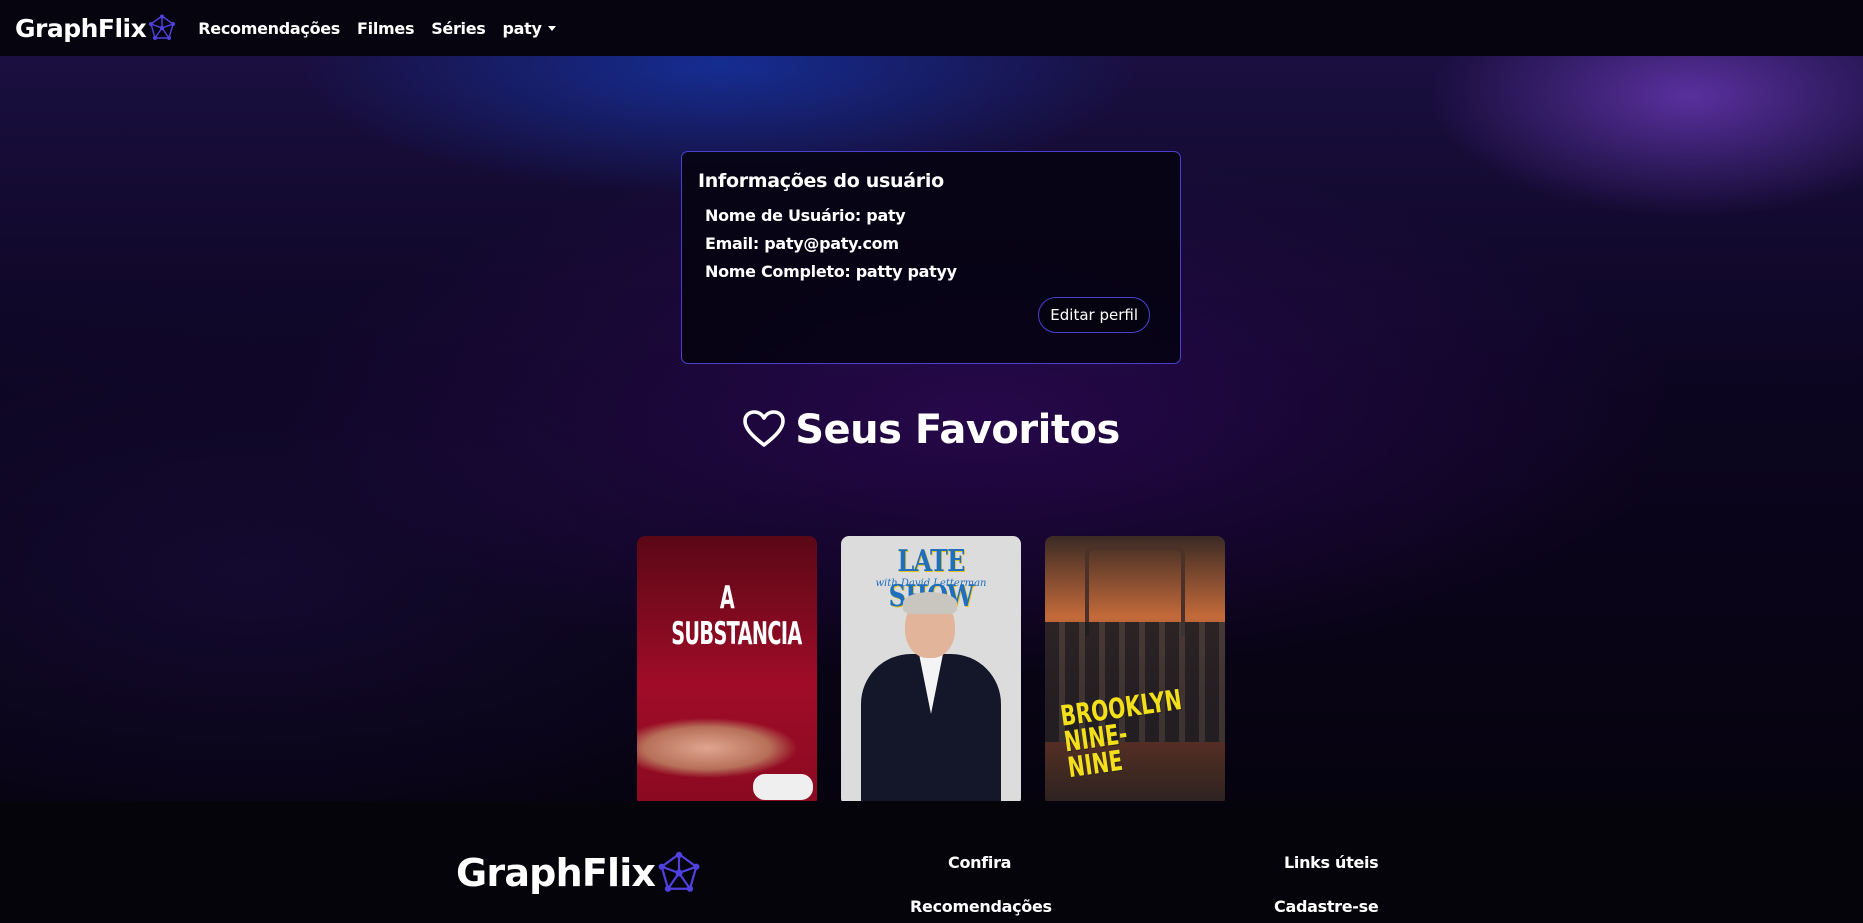  I want to click on chevron-down-icon, so click(551, 28).